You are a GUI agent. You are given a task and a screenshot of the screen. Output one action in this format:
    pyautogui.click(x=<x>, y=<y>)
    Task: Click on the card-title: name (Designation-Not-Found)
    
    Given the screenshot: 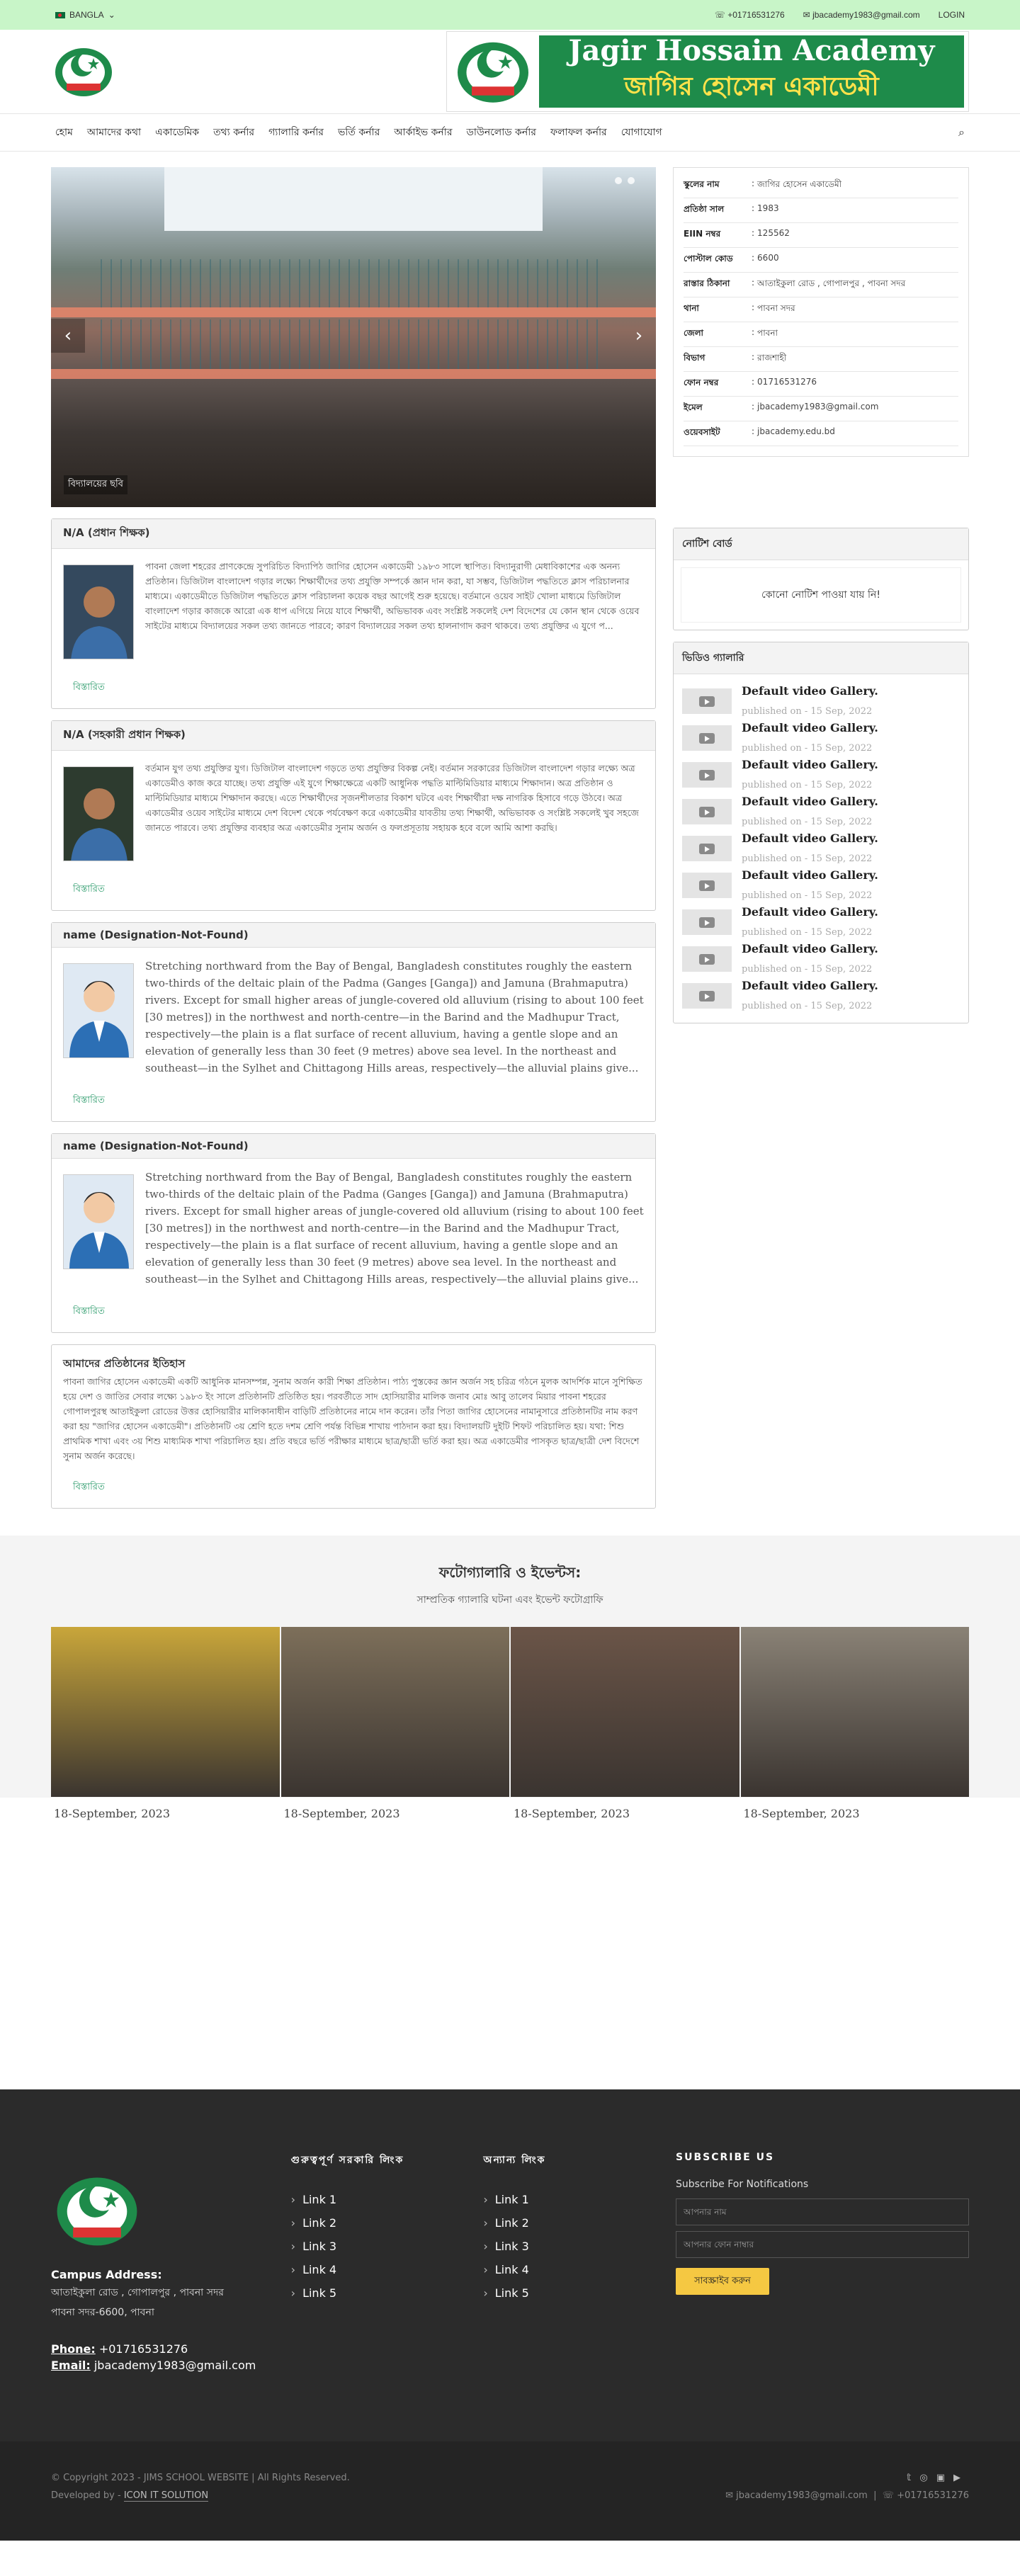 What is the action you would take?
    pyautogui.click(x=354, y=935)
    